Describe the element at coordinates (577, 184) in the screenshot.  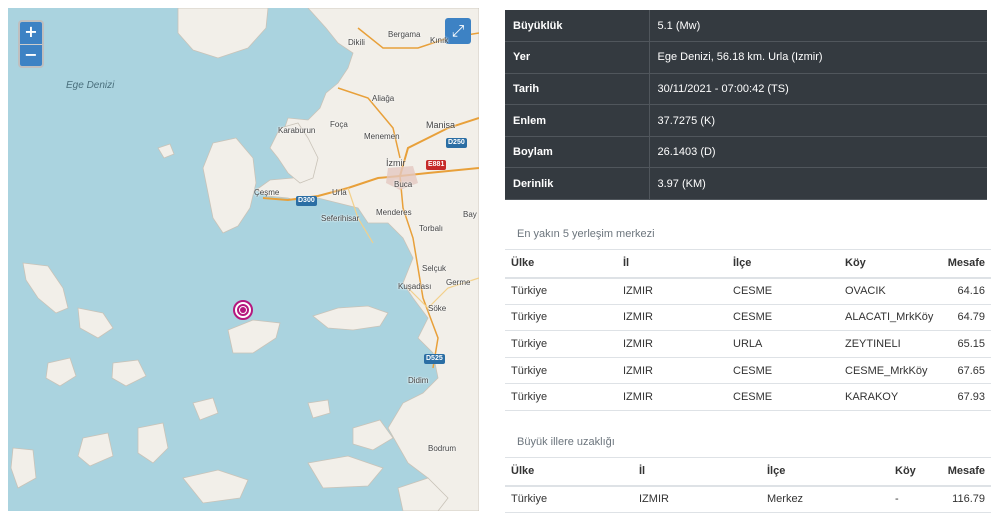
I see `info-key: Derinlik` at that location.